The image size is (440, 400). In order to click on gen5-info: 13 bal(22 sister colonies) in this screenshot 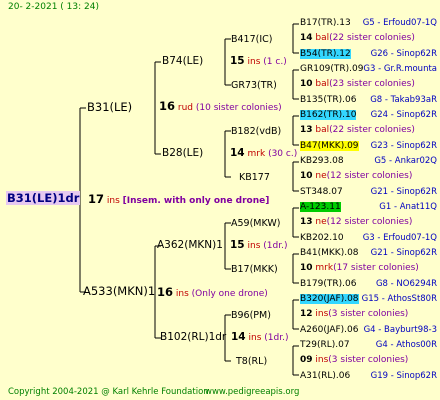, I will do `click(357, 130)`.